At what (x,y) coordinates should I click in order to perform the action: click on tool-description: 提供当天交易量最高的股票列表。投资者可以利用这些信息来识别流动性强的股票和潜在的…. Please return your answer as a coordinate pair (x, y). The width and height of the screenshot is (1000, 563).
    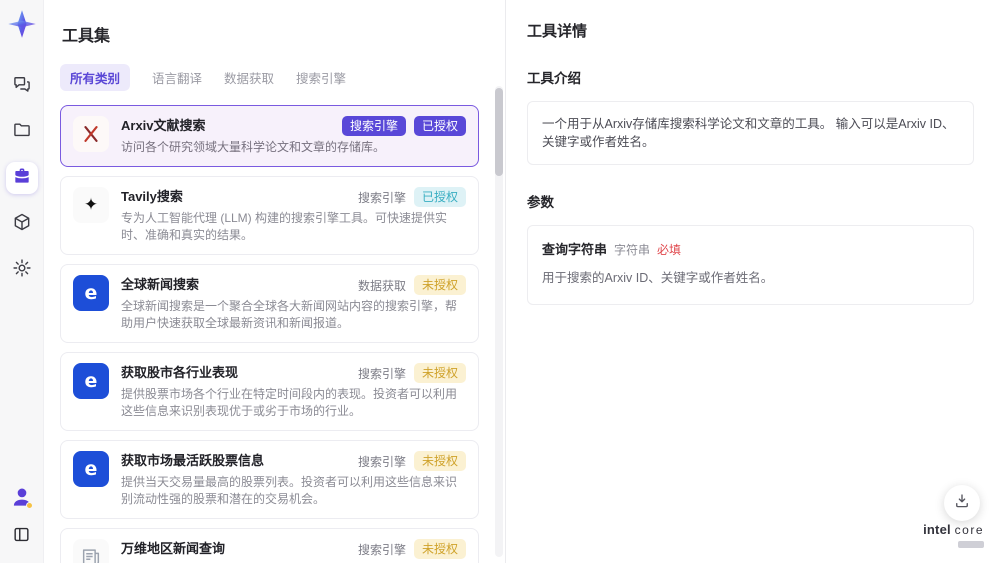
    Looking at the image, I should click on (289, 490).